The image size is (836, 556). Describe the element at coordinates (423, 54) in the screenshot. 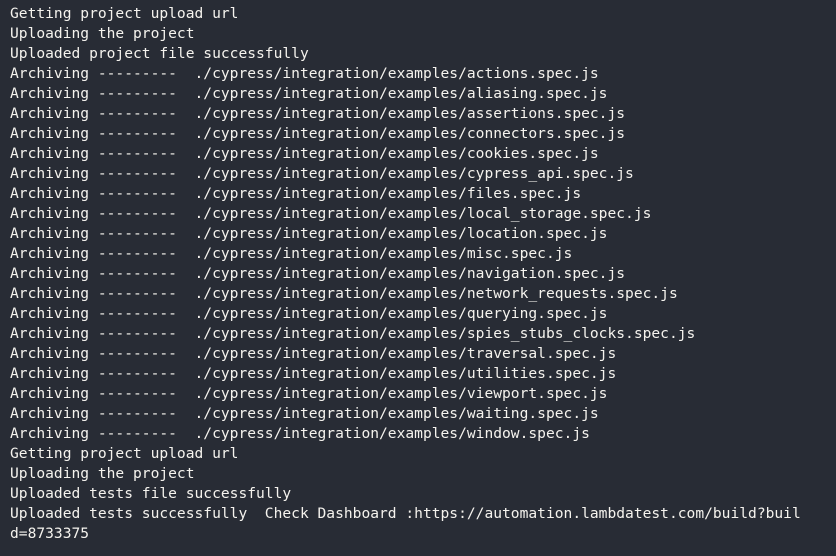

I see `terminal-line: Uploaded project file successfully` at that location.